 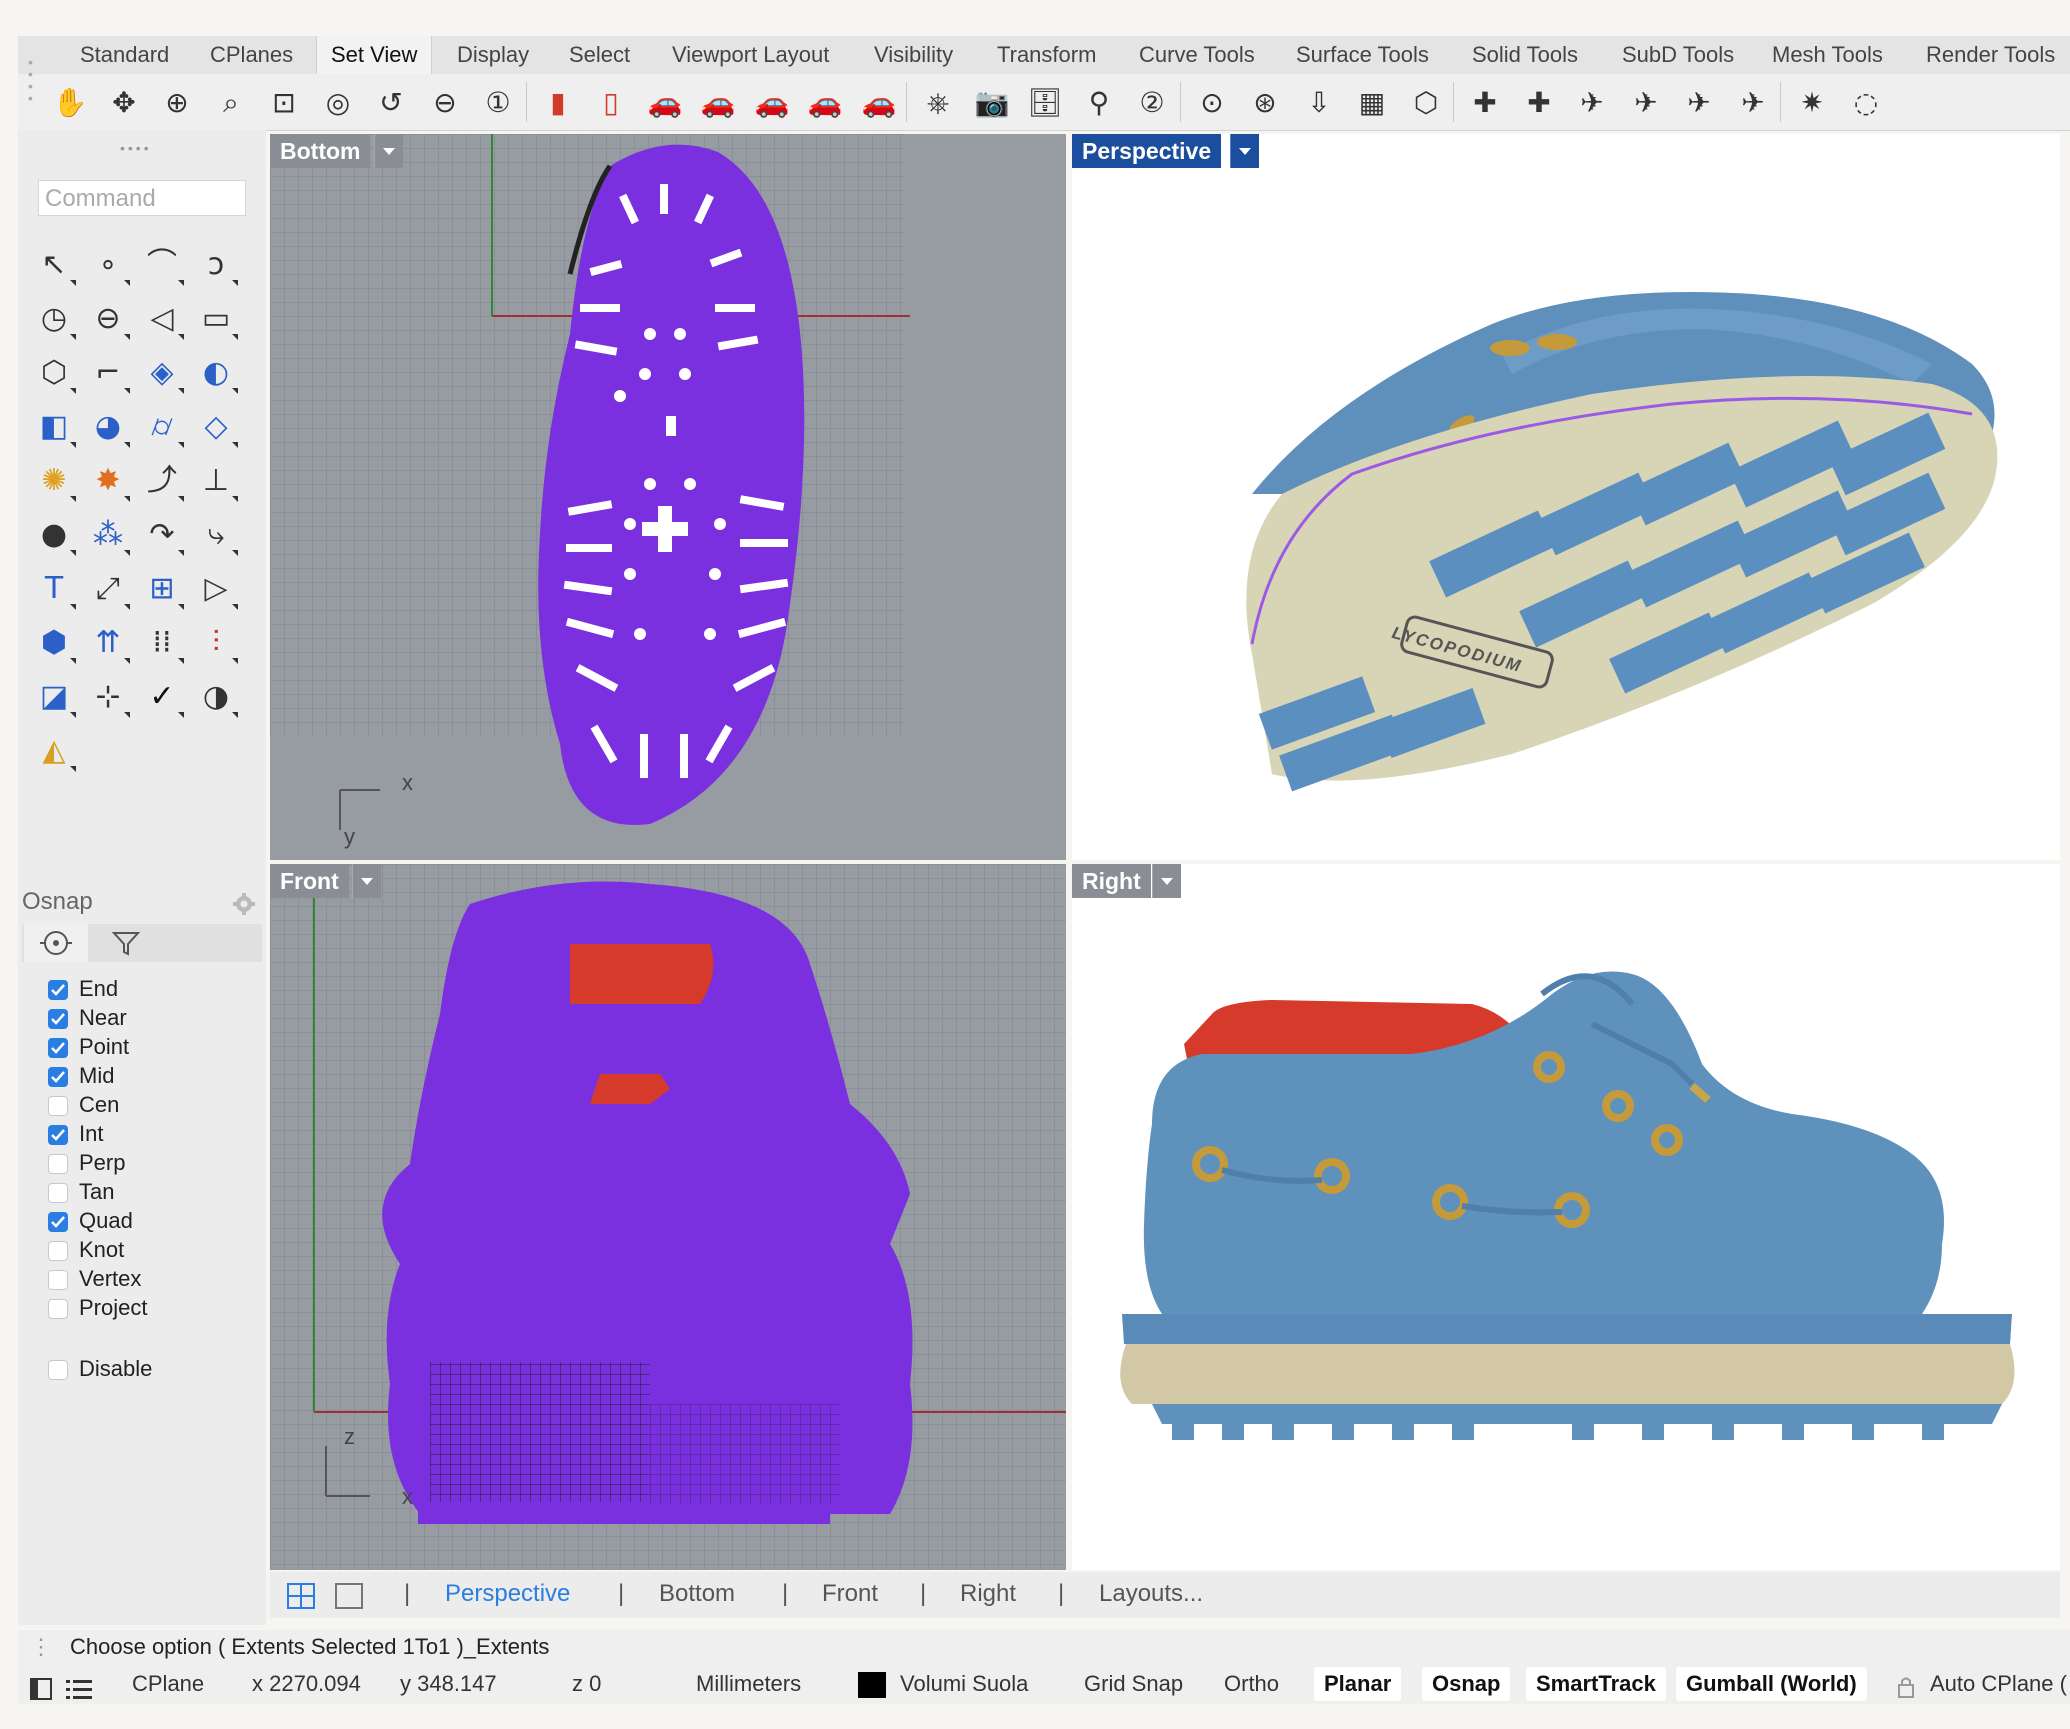 What do you see at coordinates (1866, 102) in the screenshot?
I see `orbit-icon: ◌` at bounding box center [1866, 102].